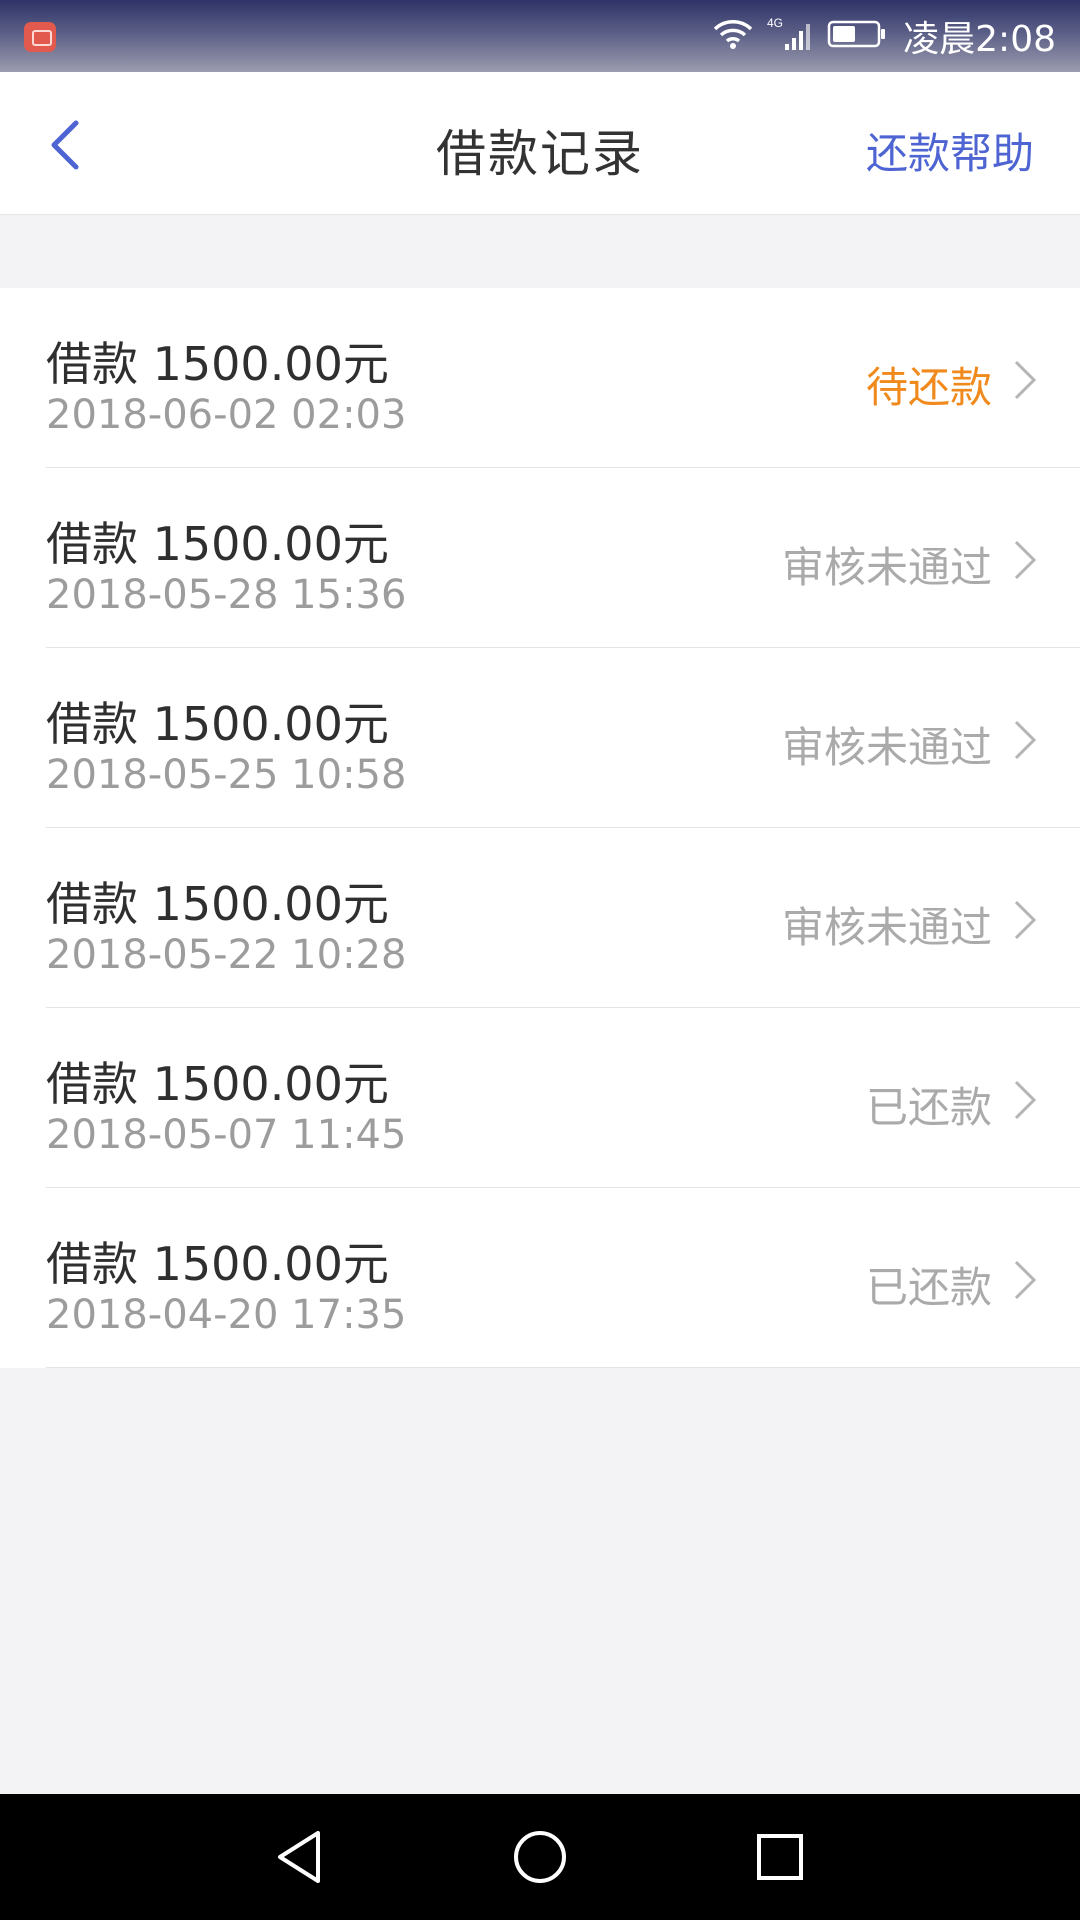  What do you see at coordinates (226, 1315) in the screenshot?
I see `record-date: 2018-04-20 17:35` at bounding box center [226, 1315].